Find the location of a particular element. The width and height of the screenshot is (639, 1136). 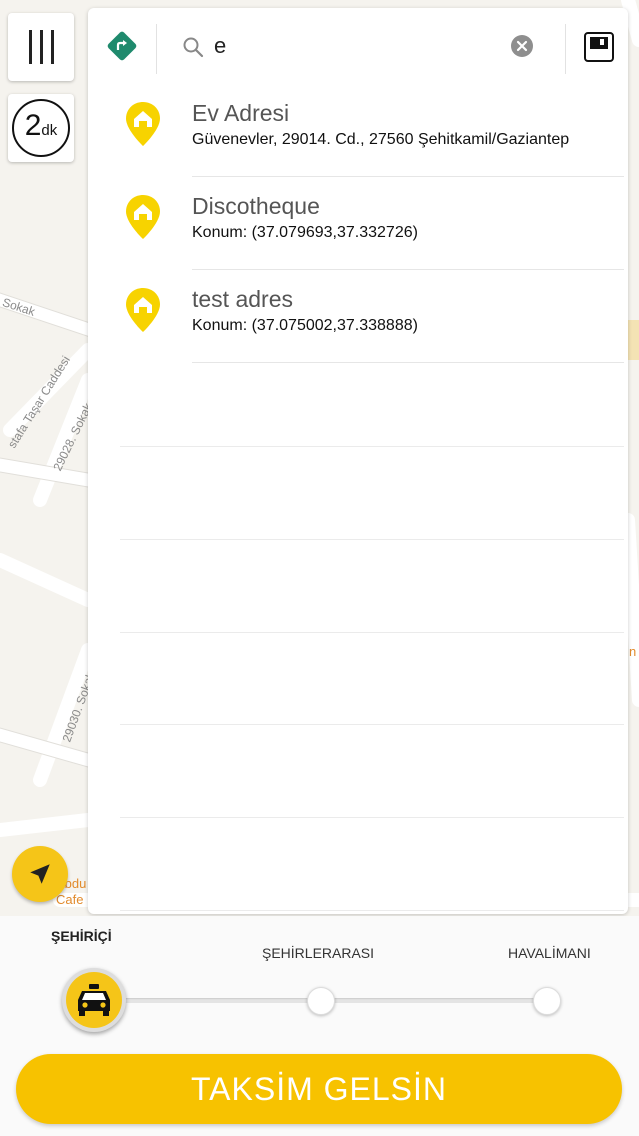

eta-badge: 2 dk is located at coordinates (41, 128).